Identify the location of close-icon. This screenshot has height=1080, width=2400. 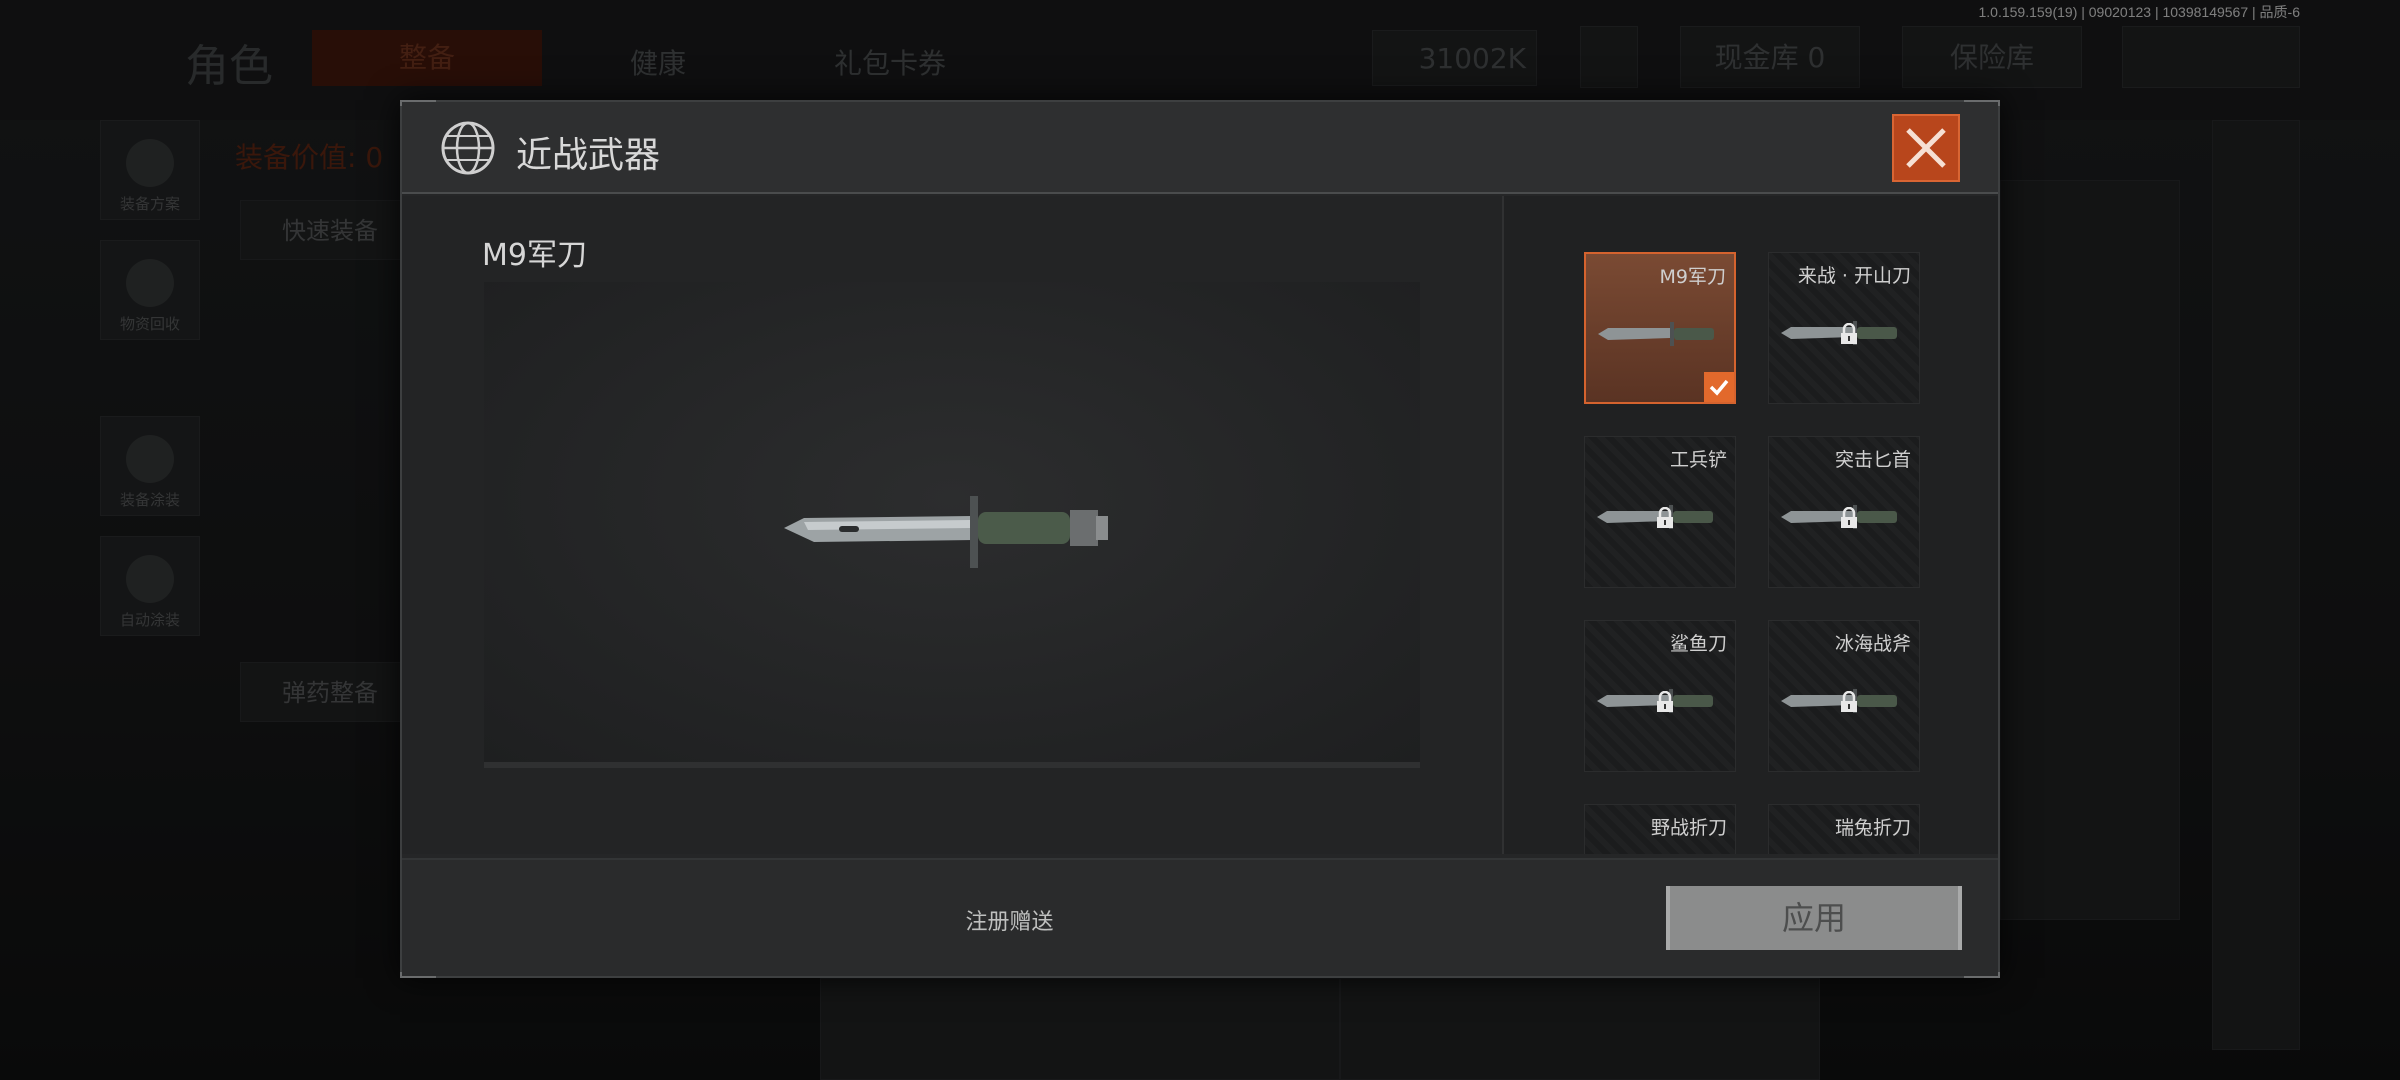
(1926, 148).